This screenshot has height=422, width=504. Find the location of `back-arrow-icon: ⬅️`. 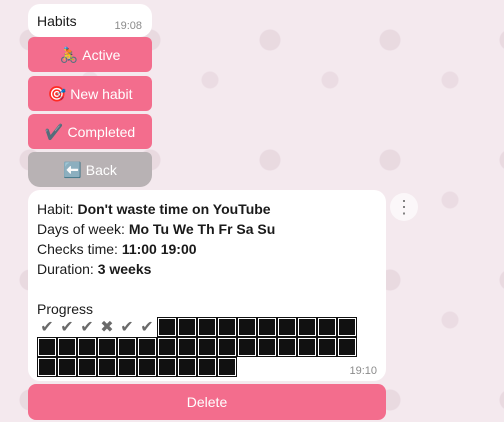

back-arrow-icon: ⬅️ is located at coordinates (72, 170).